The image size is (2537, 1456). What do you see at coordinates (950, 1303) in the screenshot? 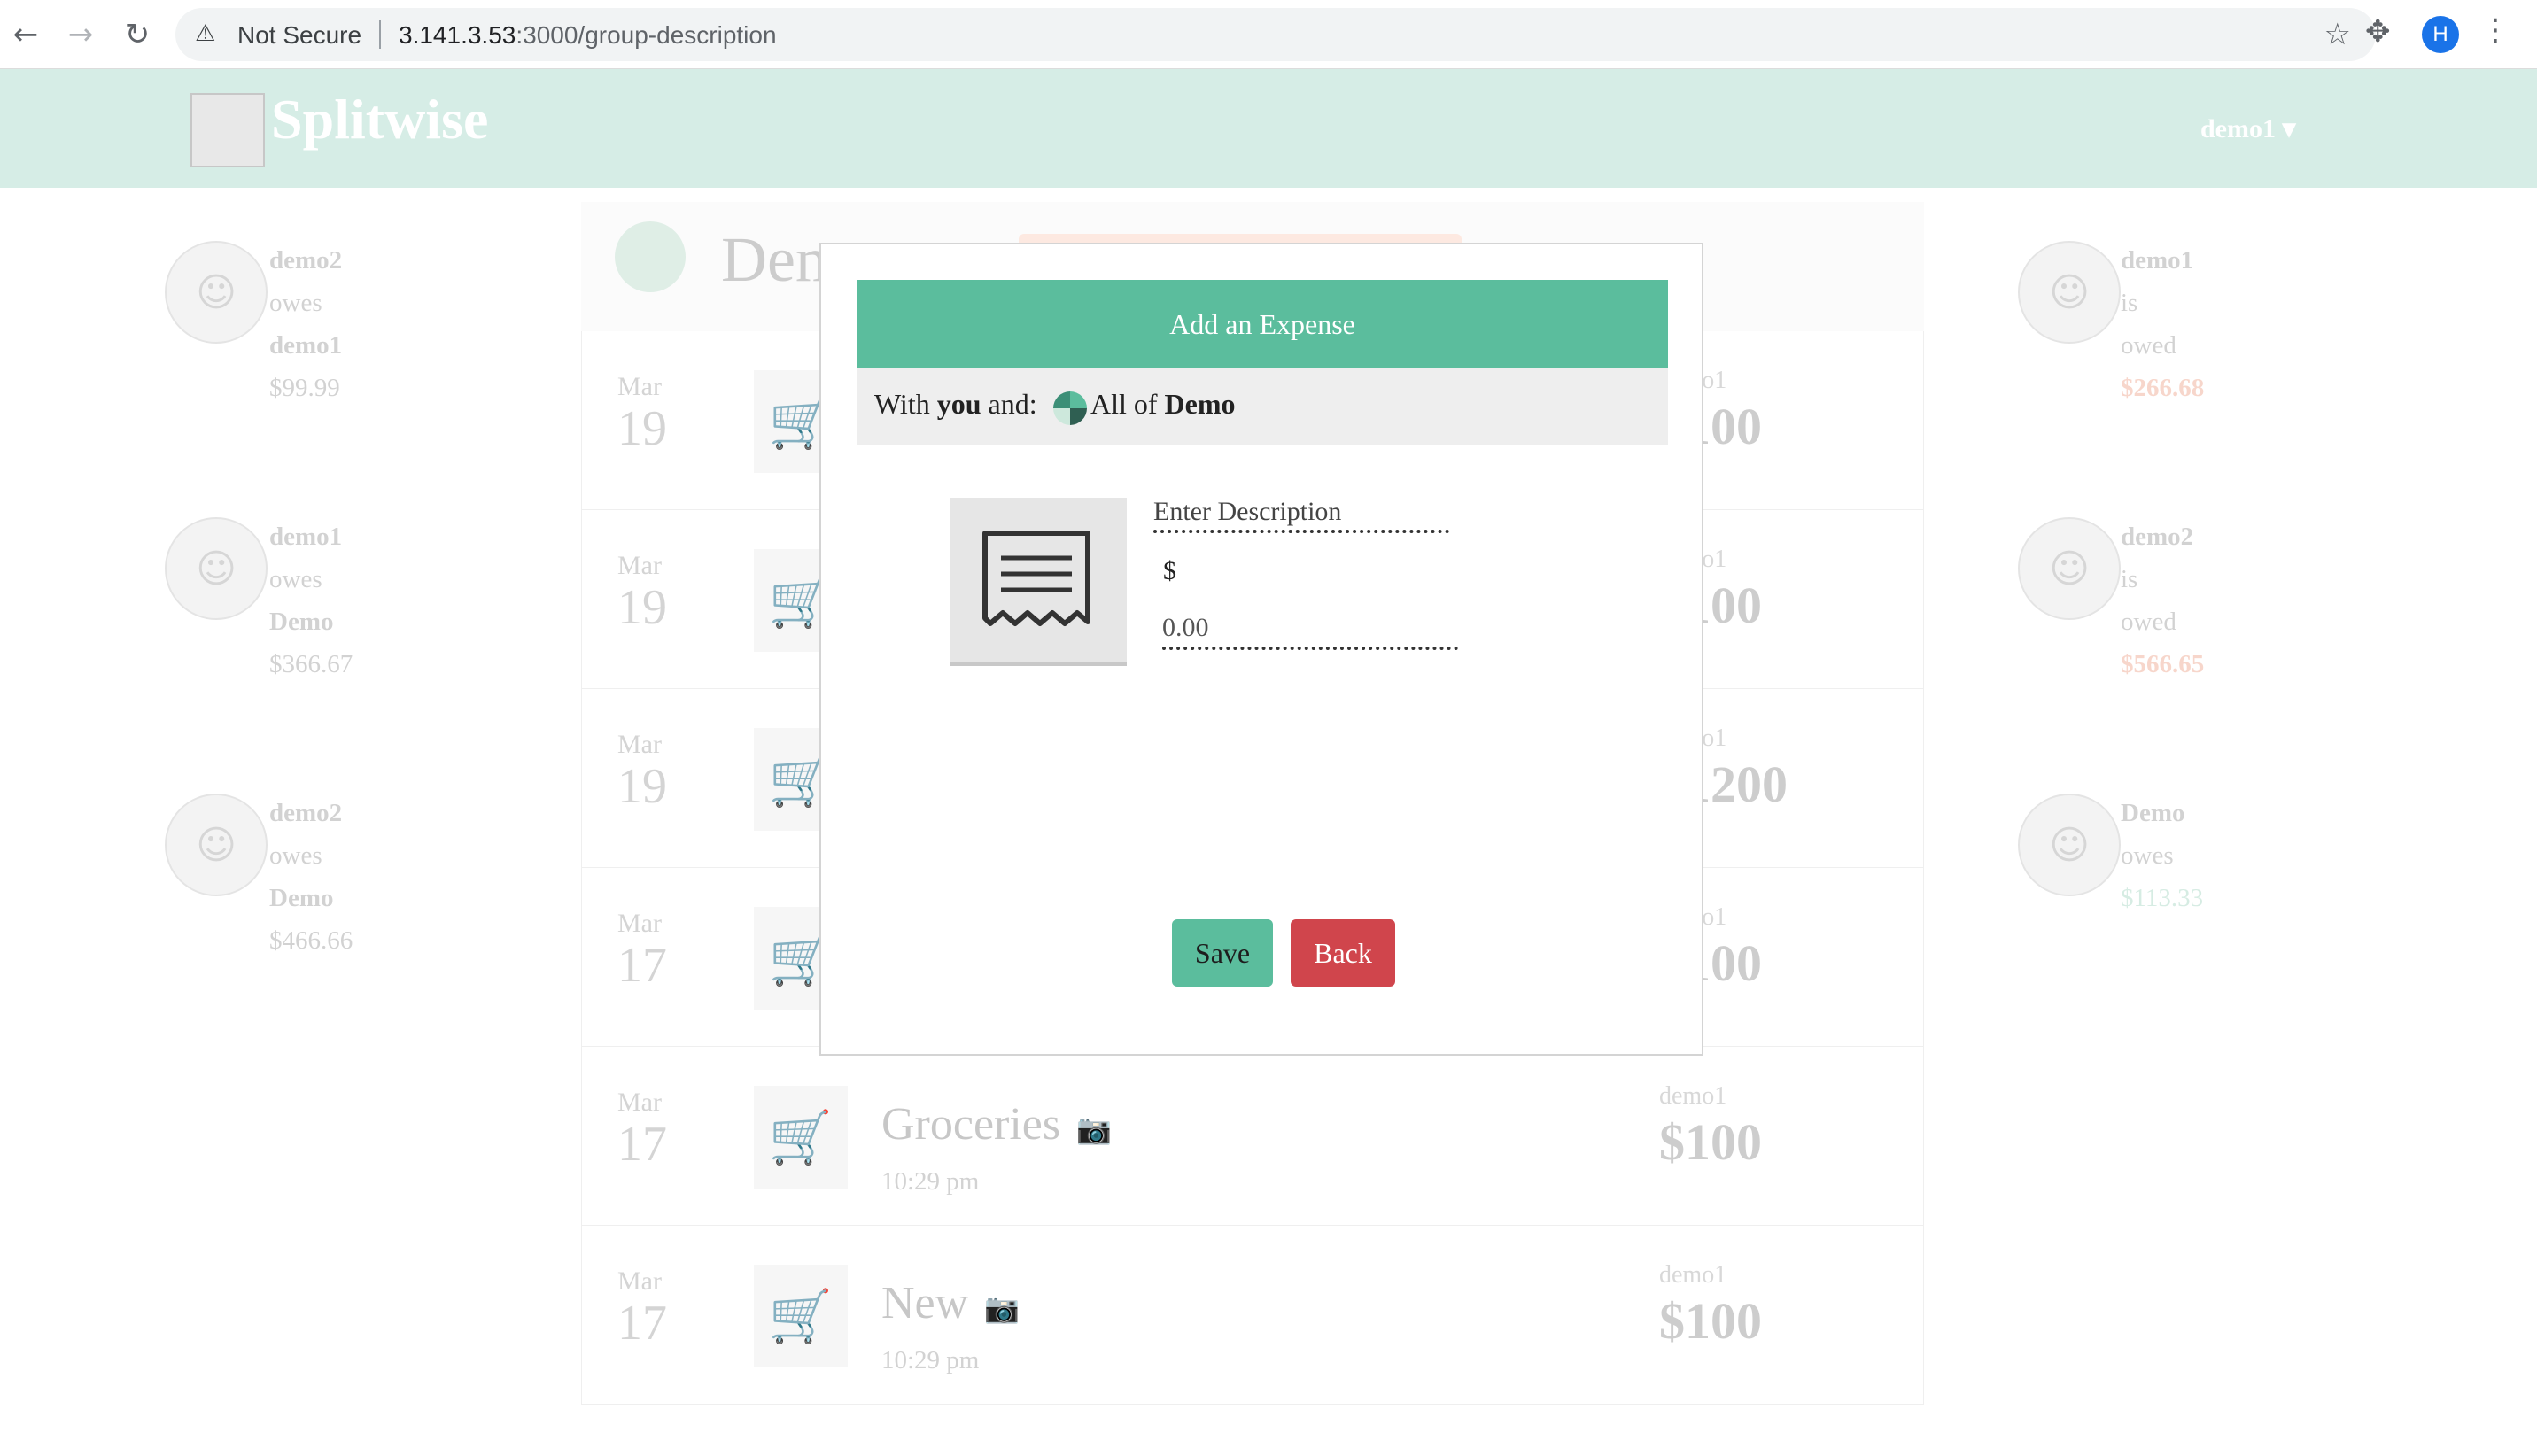
I see `expense-title: New 📷` at bounding box center [950, 1303].